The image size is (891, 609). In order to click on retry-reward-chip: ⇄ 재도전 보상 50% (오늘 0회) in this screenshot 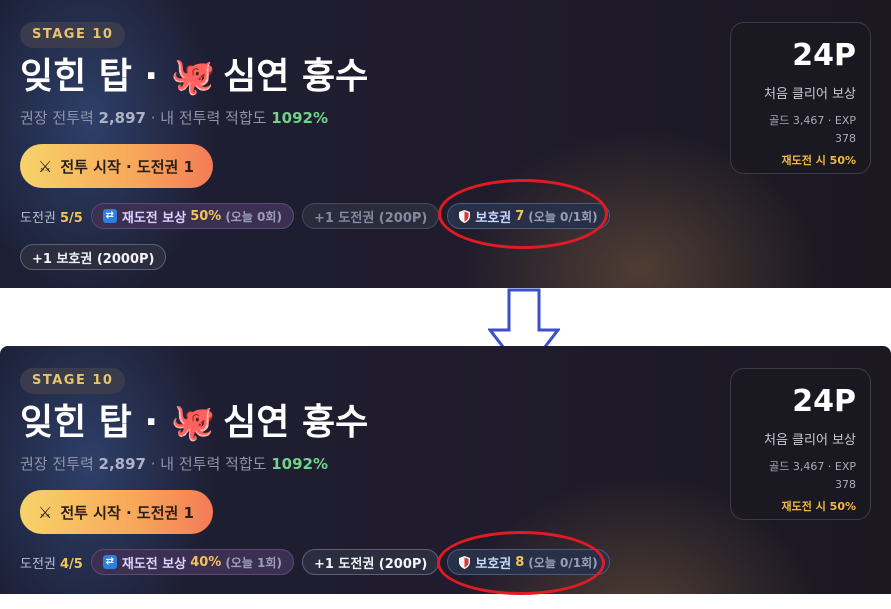, I will do `click(192, 216)`.